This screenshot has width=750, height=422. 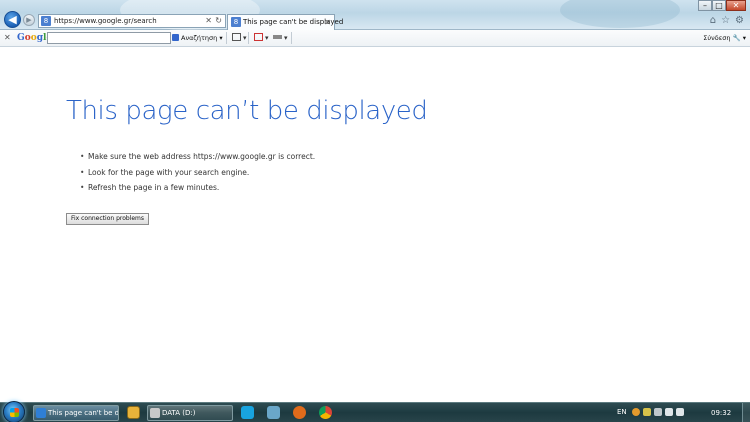 What do you see at coordinates (107, 219) in the screenshot?
I see `fix-connection-button: Fix connection problems` at bounding box center [107, 219].